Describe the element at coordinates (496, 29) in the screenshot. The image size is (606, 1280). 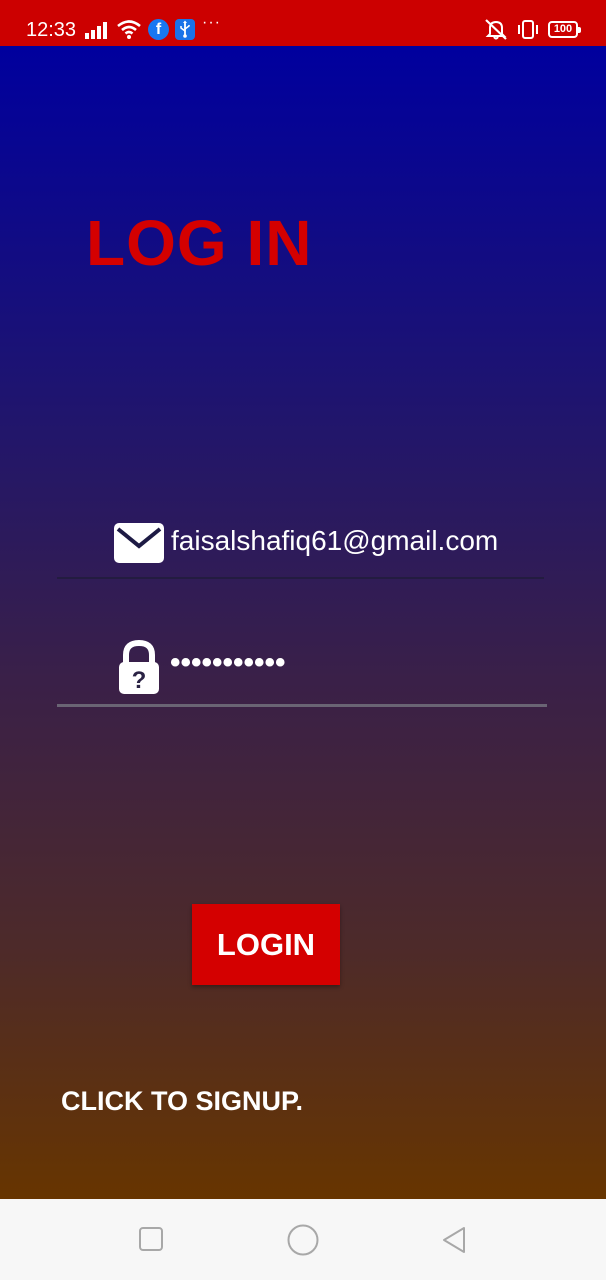
I see `mute-icon` at that location.